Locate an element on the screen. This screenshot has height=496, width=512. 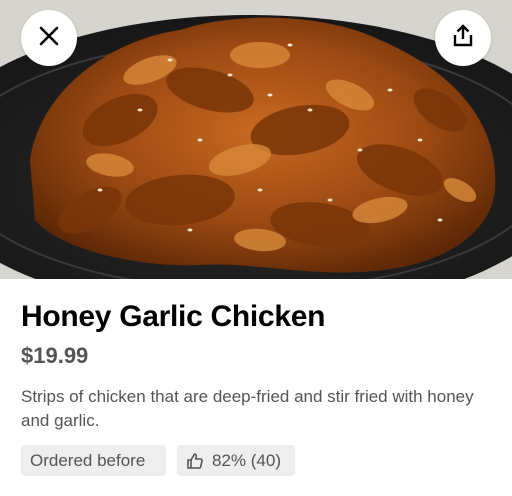
close-button is located at coordinates (49, 38).